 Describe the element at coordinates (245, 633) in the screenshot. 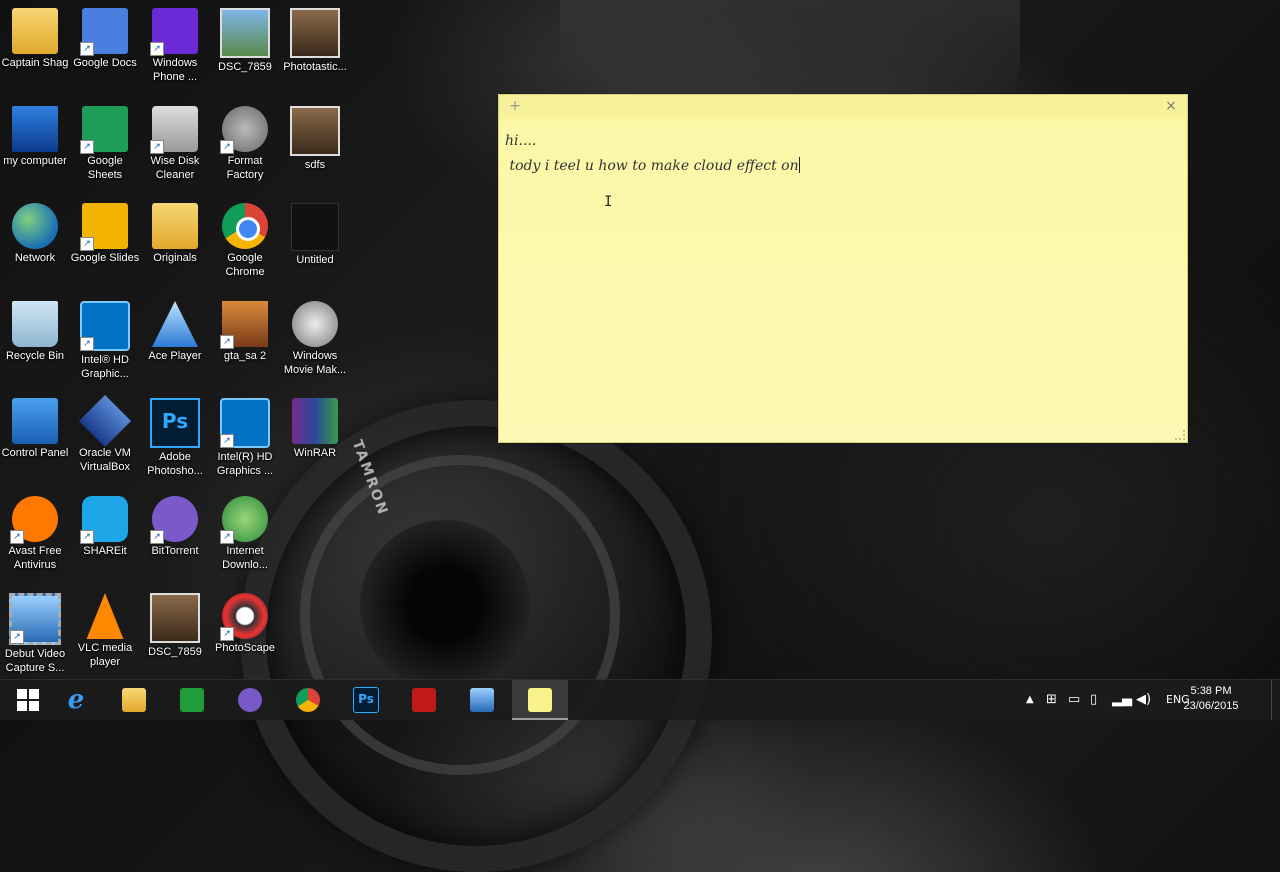

I see `desktop-icon-photoscape: ↗ PhotoScape` at that location.